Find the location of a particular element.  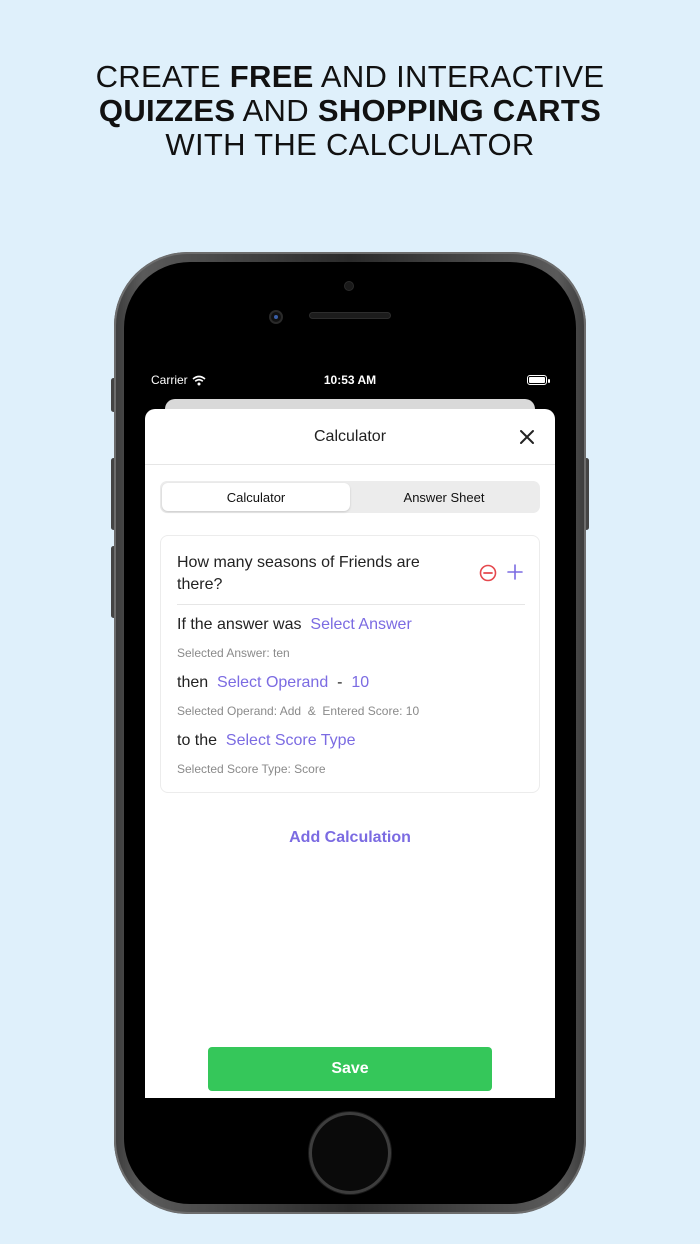

headline-line-3: WITH THE CALCULATOR is located at coordinates (350, 144).